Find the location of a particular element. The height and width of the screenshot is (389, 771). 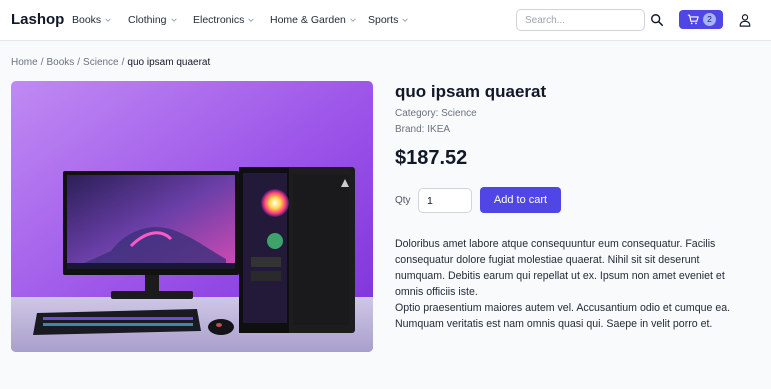

nav-item-electronics: Electronics is located at coordinates (224, 20).